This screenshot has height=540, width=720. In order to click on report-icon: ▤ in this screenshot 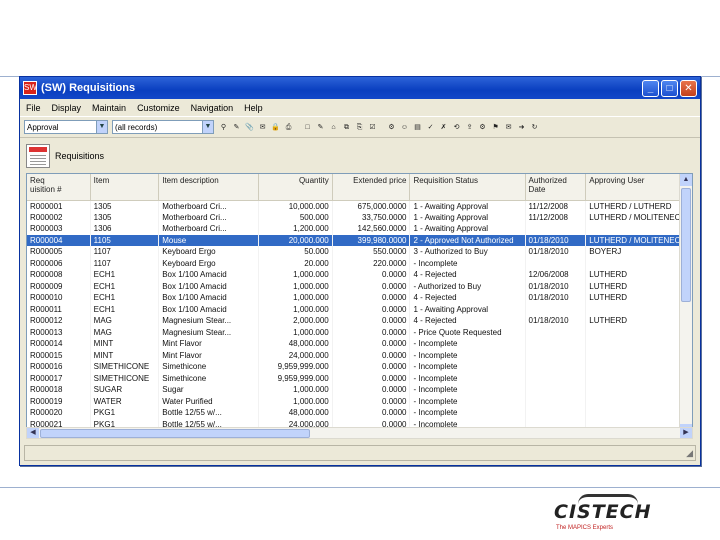, I will do `click(417, 127)`.